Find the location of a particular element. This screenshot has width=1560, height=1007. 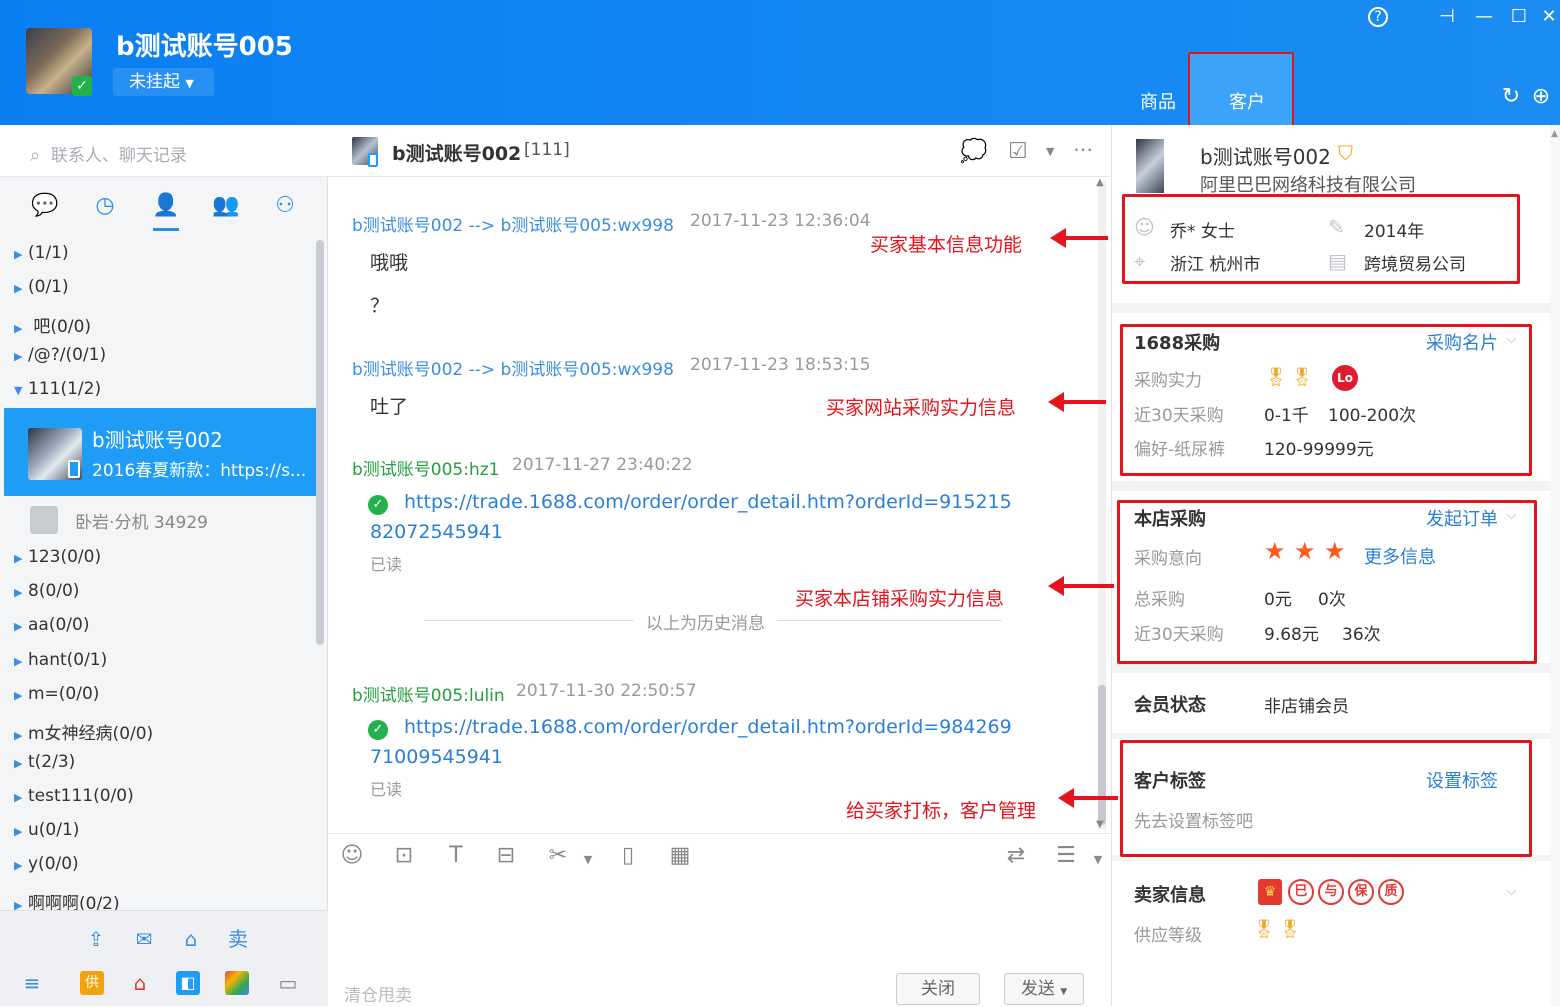

group-item: ▶ (1/1) is located at coordinates (41, 253).